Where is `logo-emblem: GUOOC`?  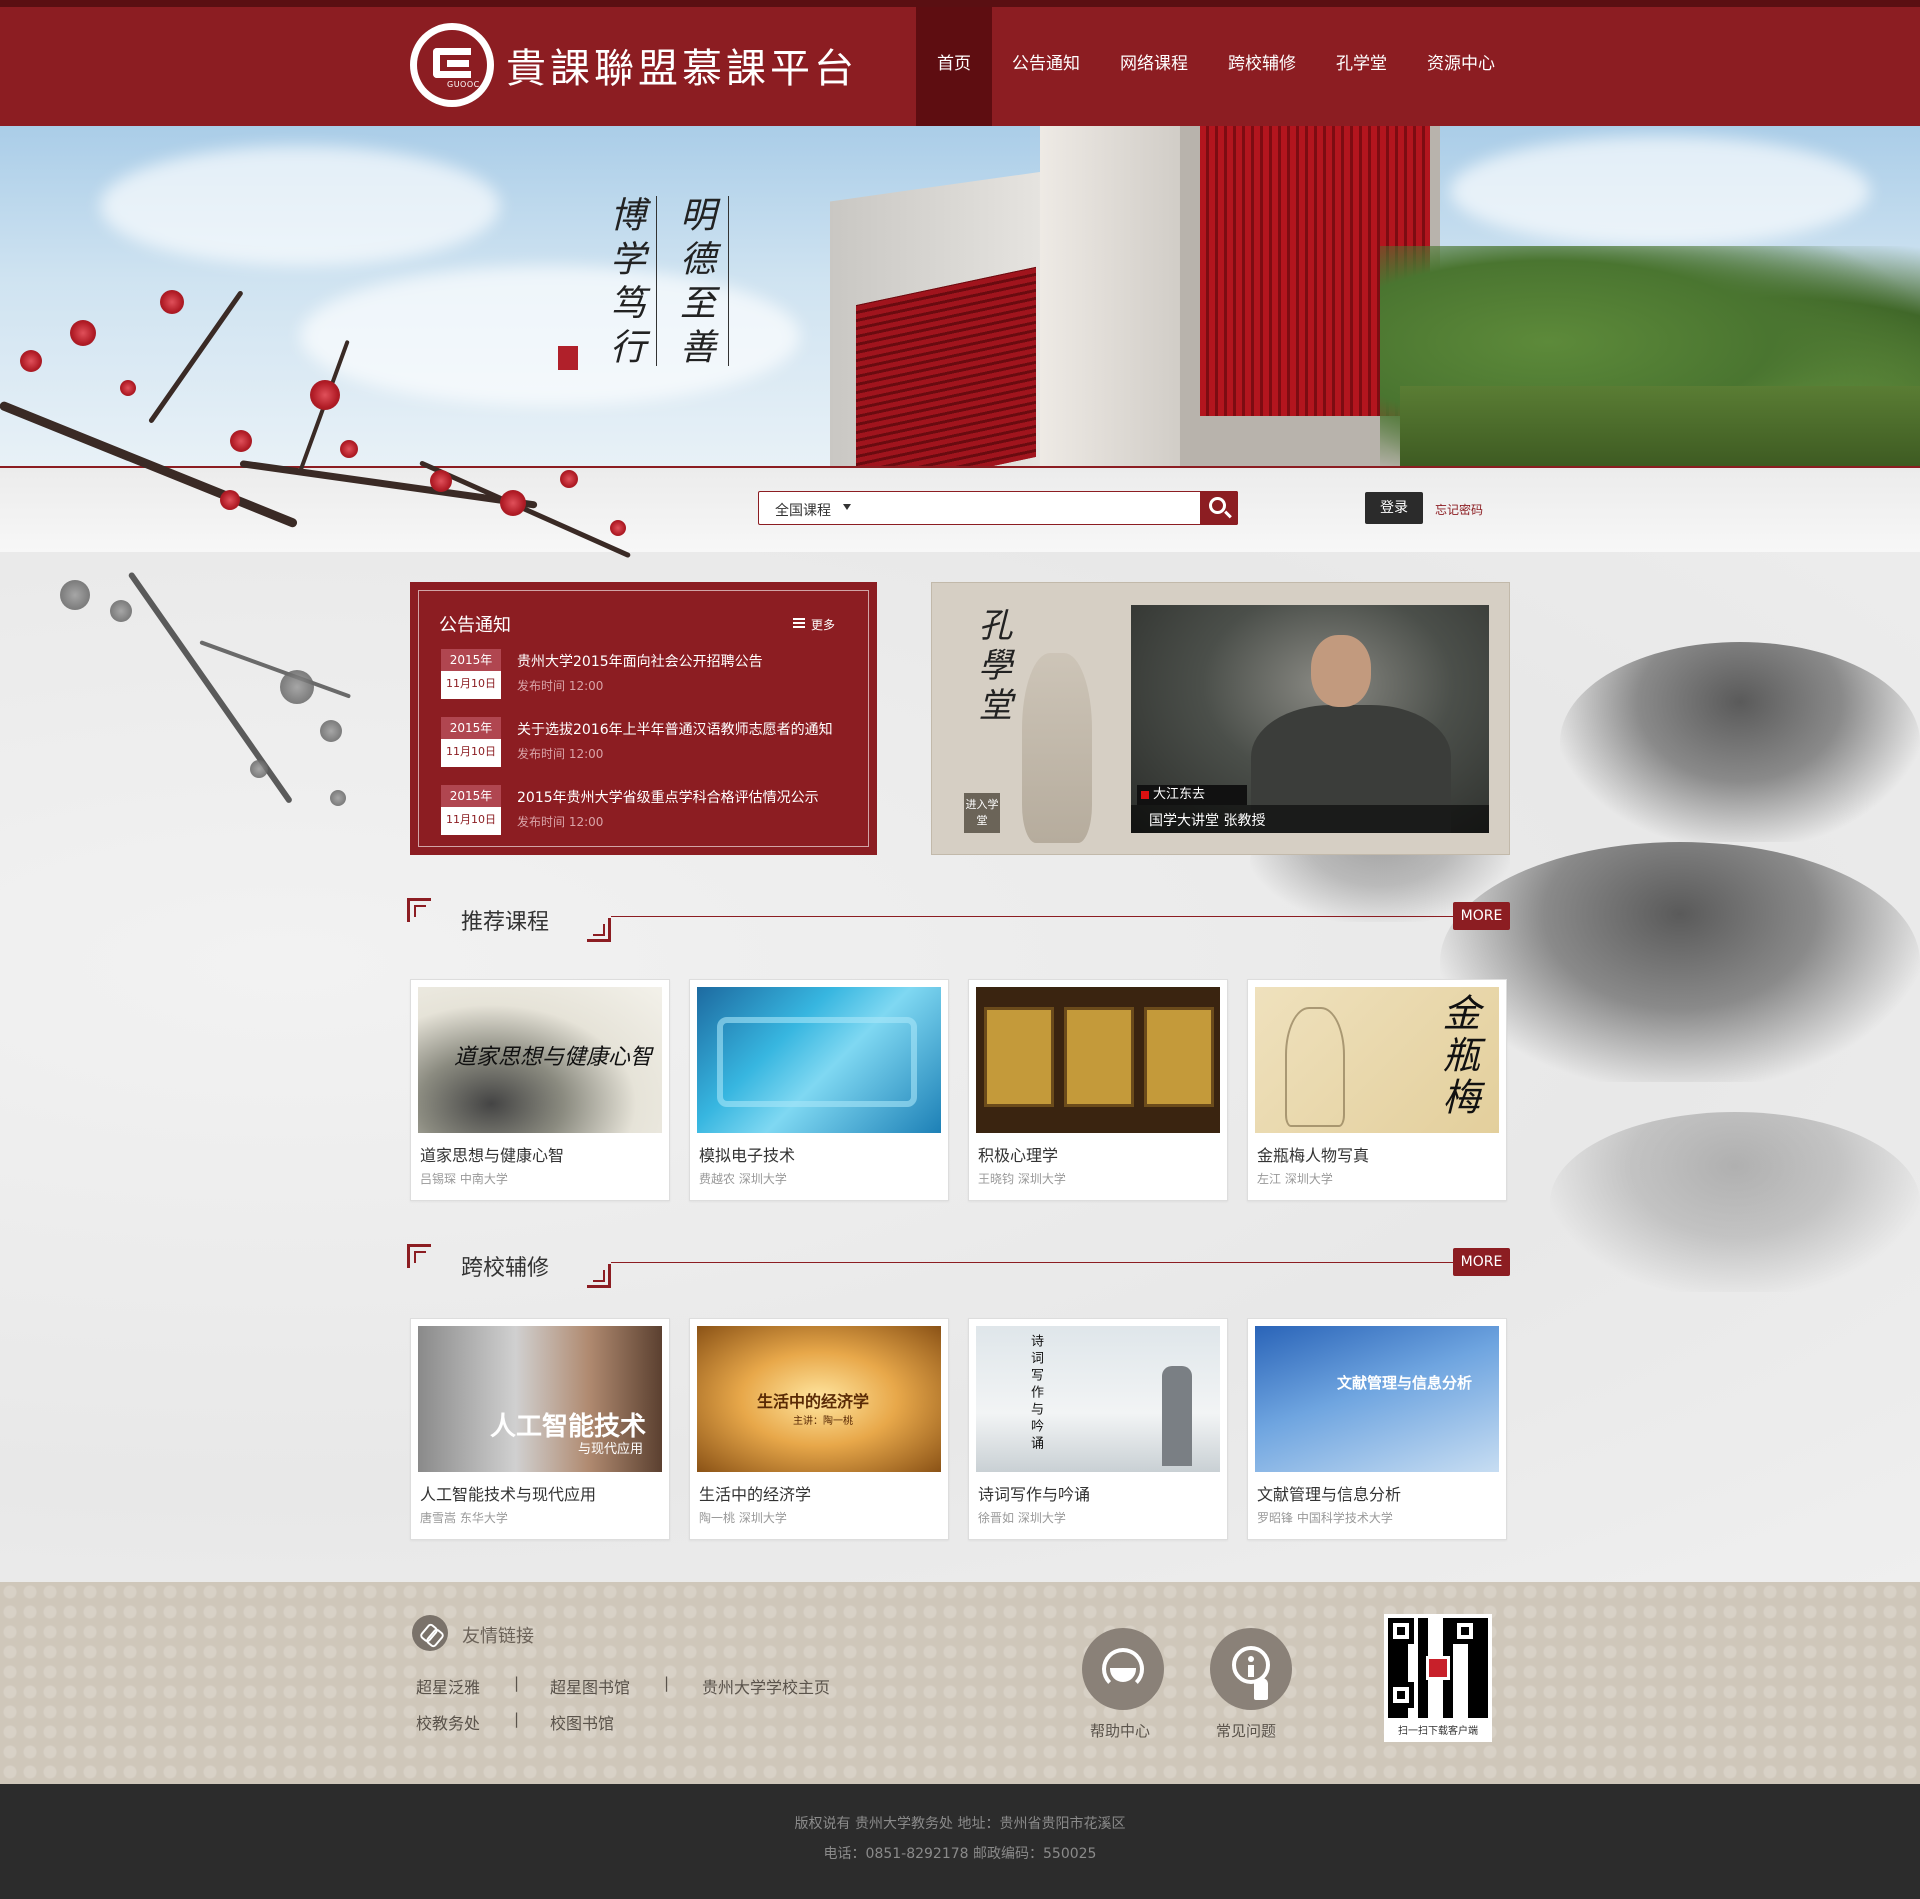 logo-emblem: GUOOC is located at coordinates (452, 65).